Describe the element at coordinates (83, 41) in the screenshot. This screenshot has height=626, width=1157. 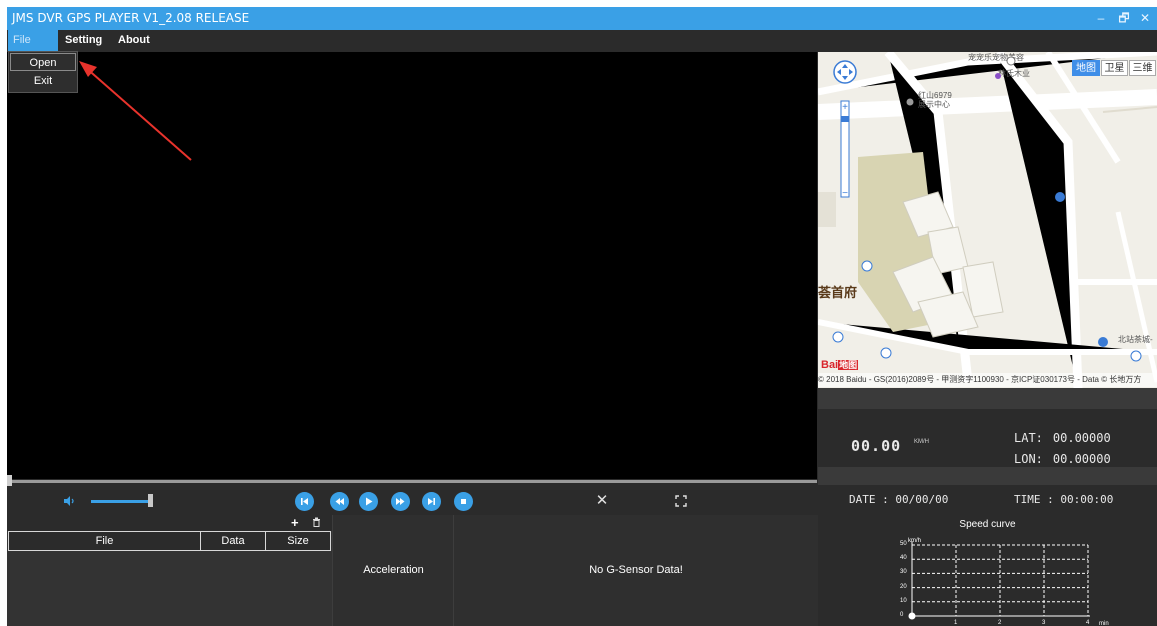
I see `menu-setting: Setting` at that location.